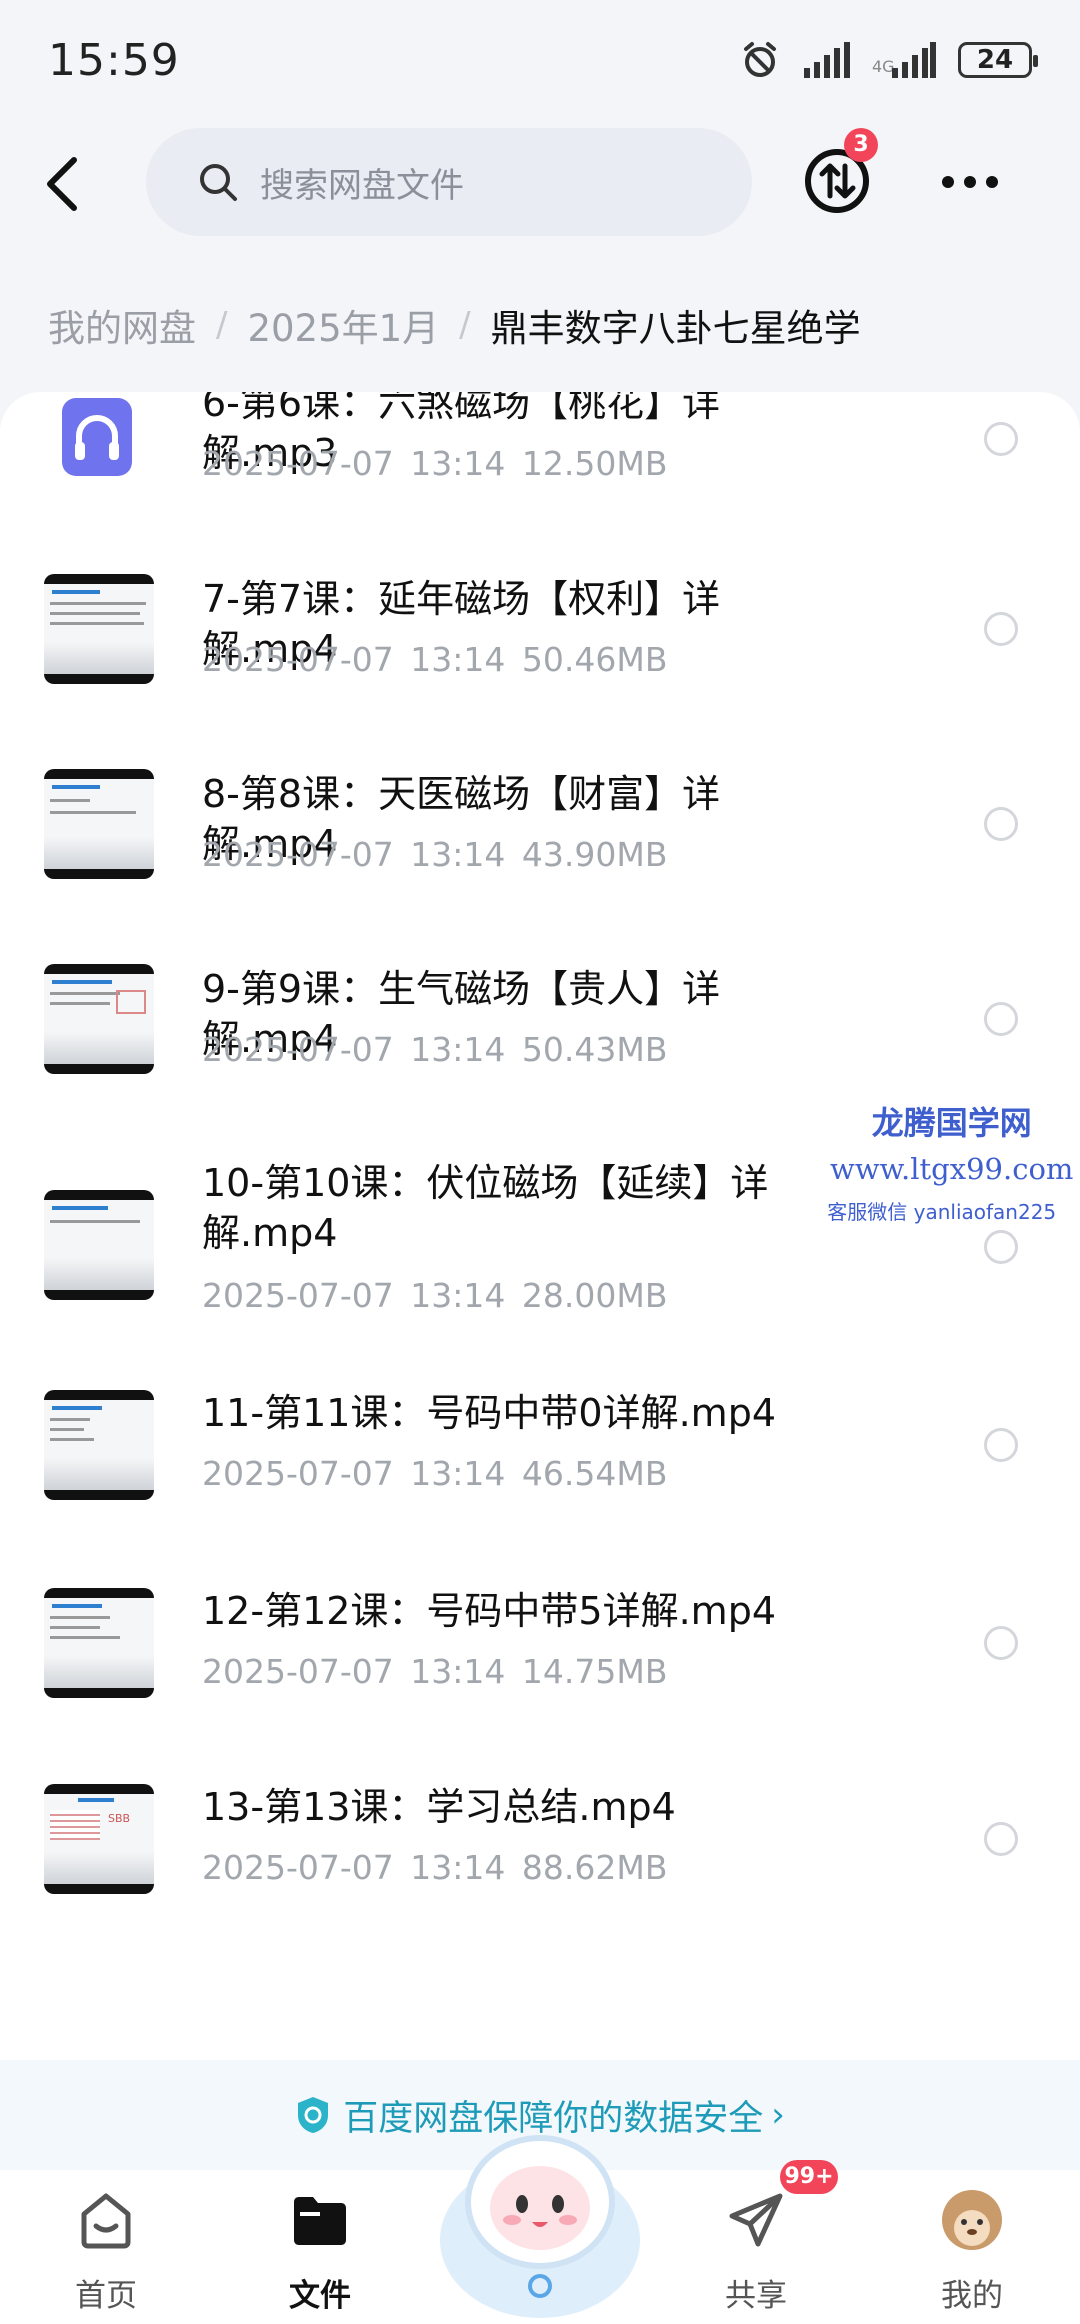 The width and height of the screenshot is (1080, 2324). Describe the element at coordinates (760, 59) in the screenshot. I see `alarm-icon` at that location.